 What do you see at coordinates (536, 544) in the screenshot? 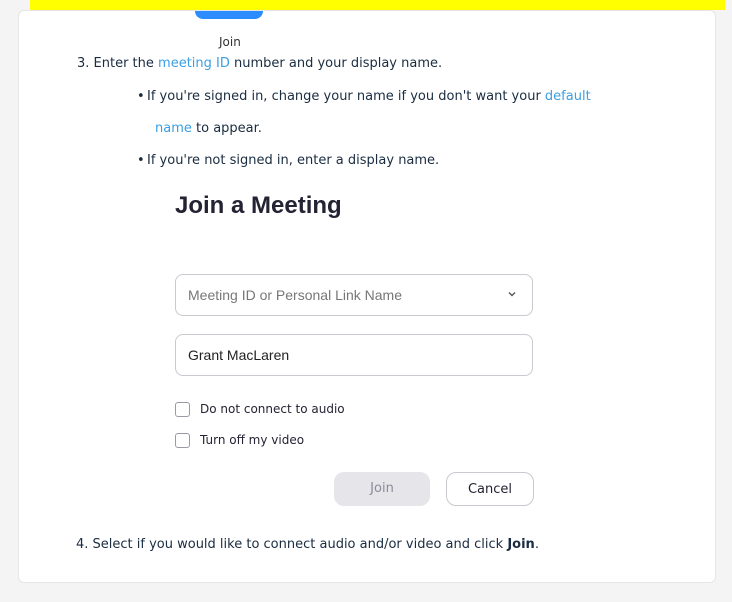
I see `step-4-suffix: .` at bounding box center [536, 544].